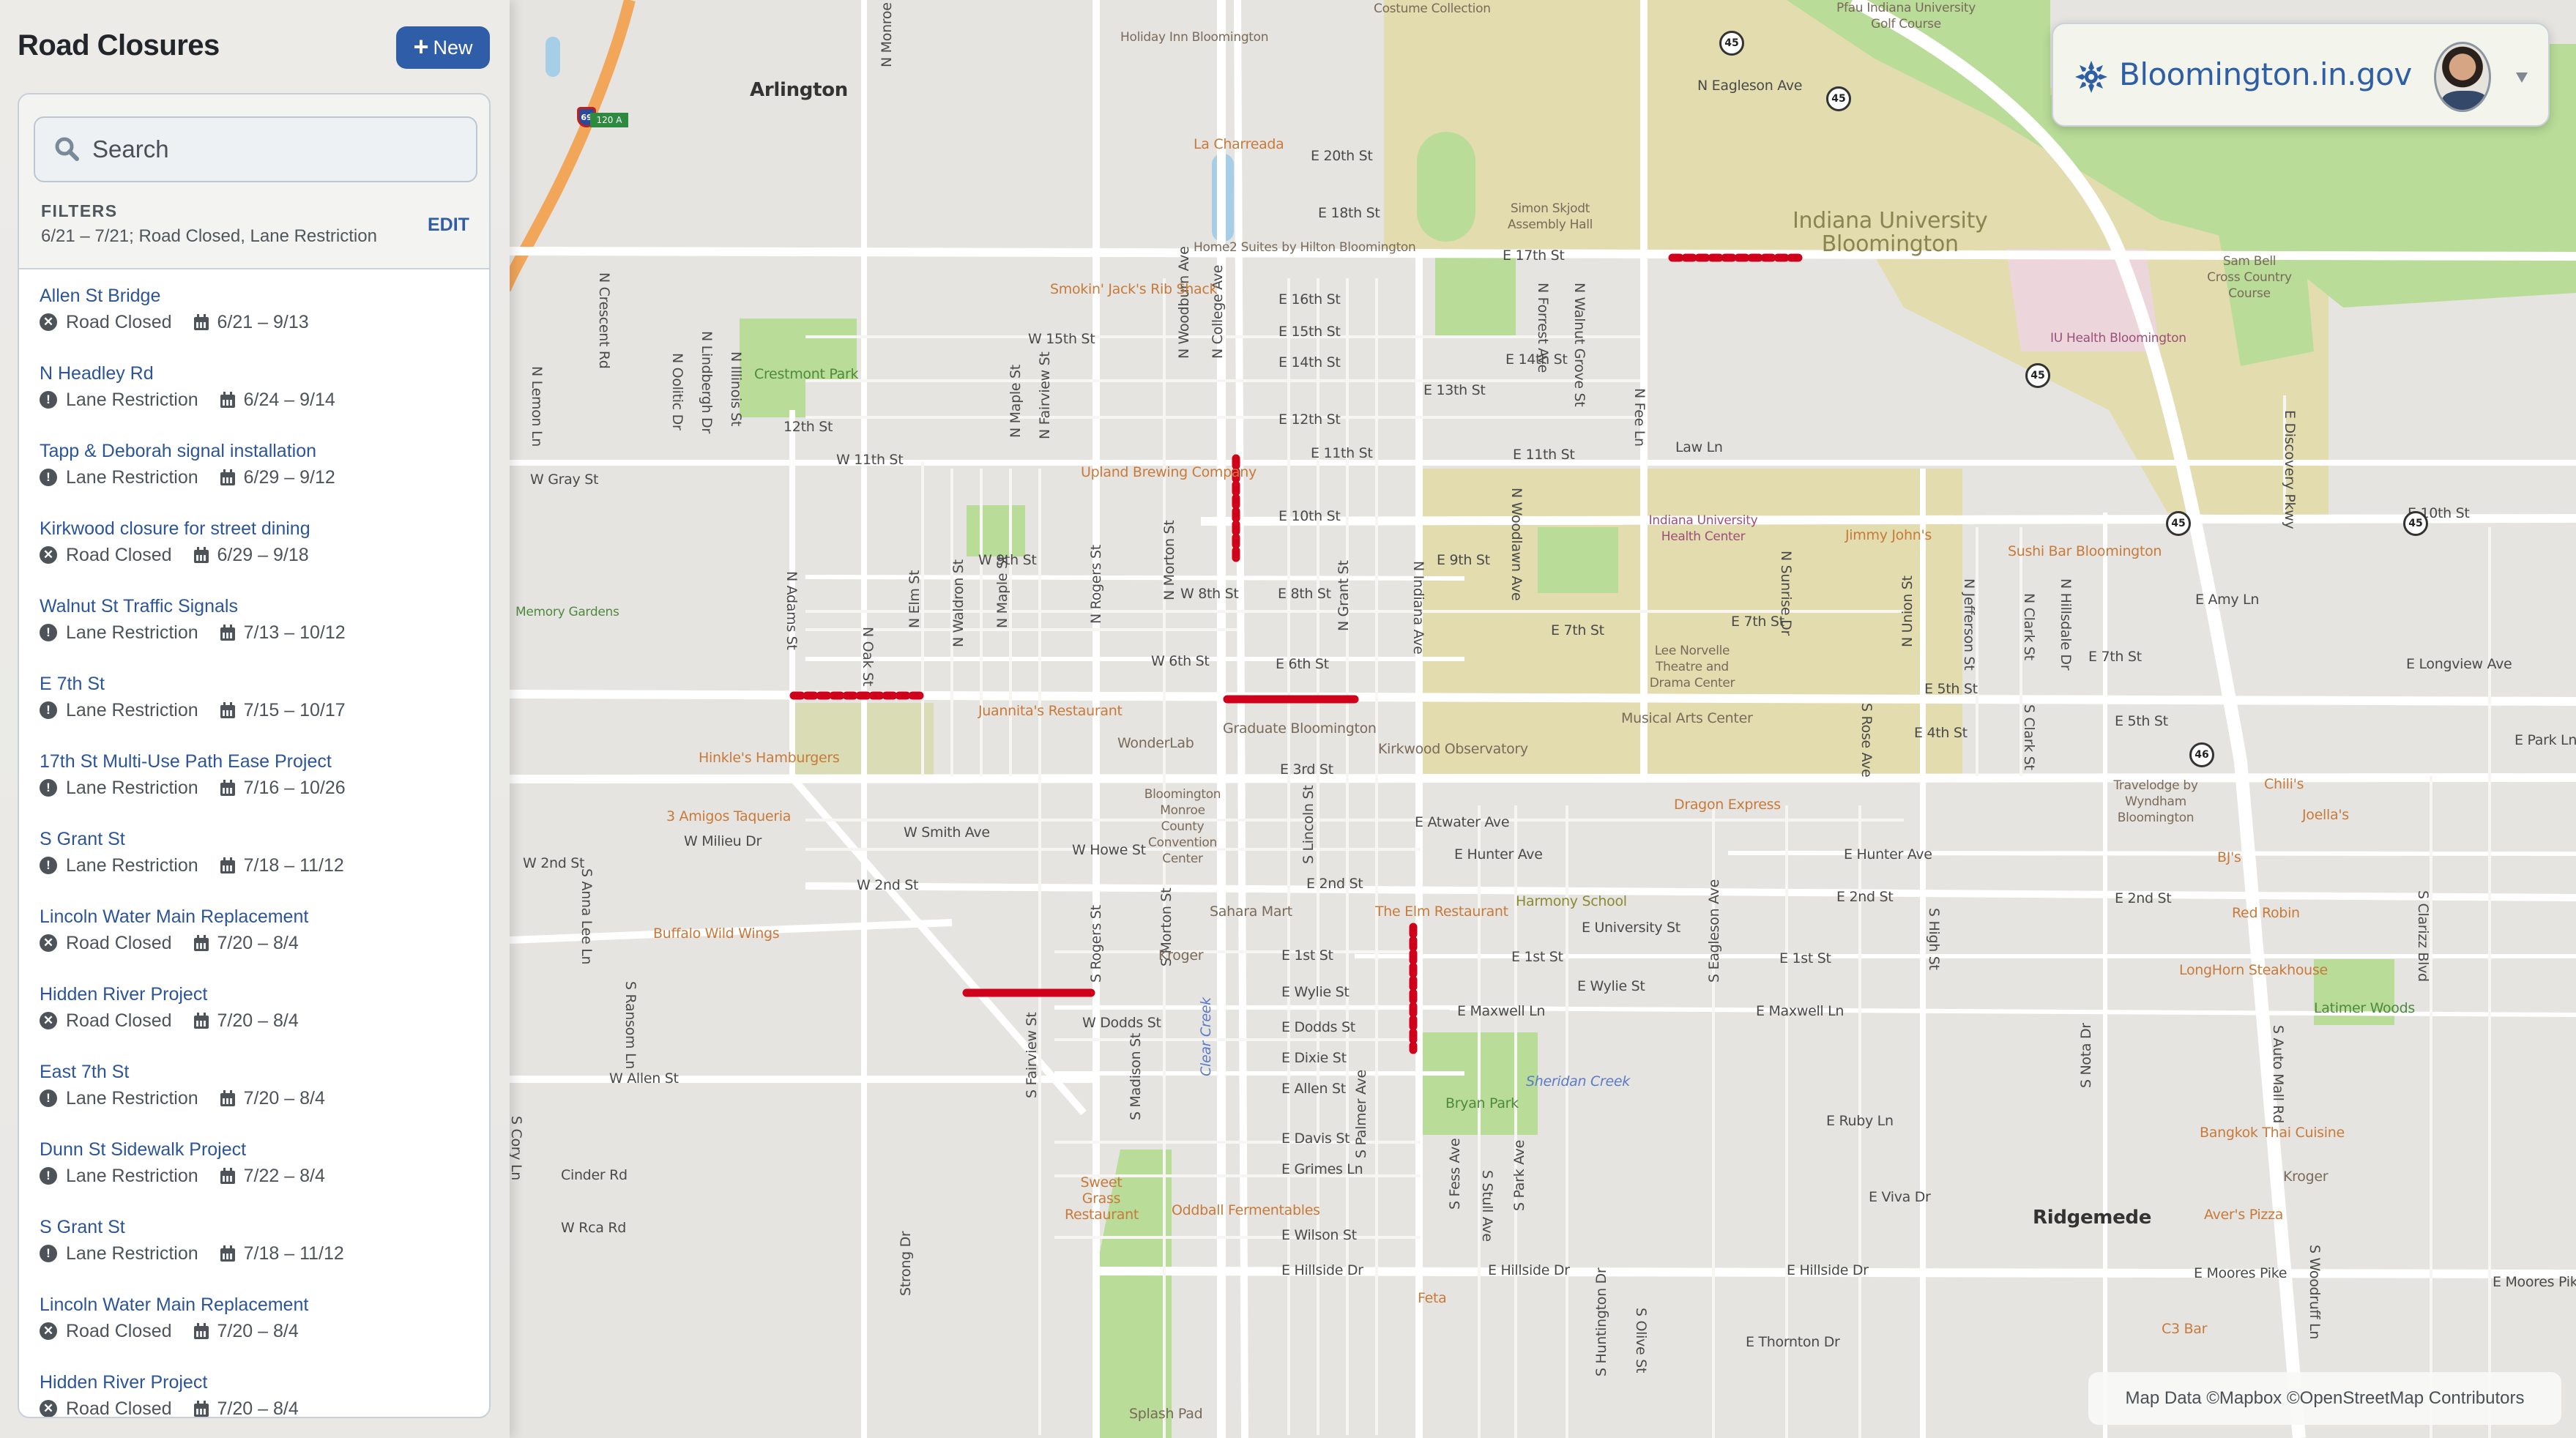 The image size is (2576, 1438). I want to click on street-label: W 8th St, so click(1209, 594).